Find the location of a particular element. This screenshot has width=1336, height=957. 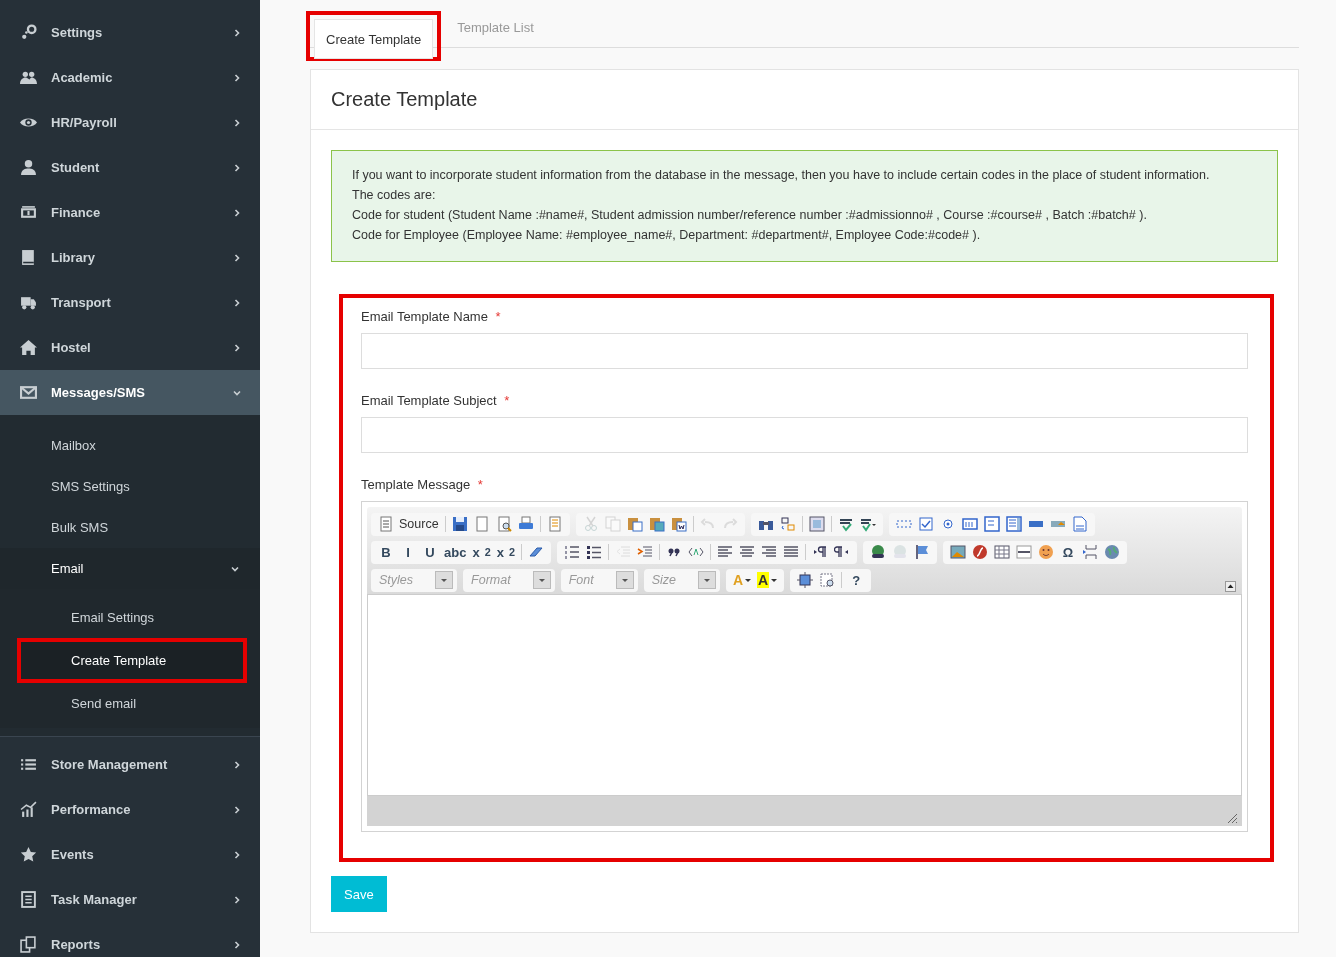

align-left-icon is located at coordinates (724, 552).